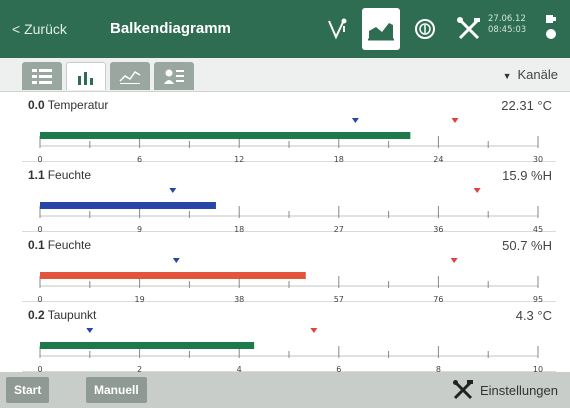  I want to click on tick-label: 27, so click(339, 228).